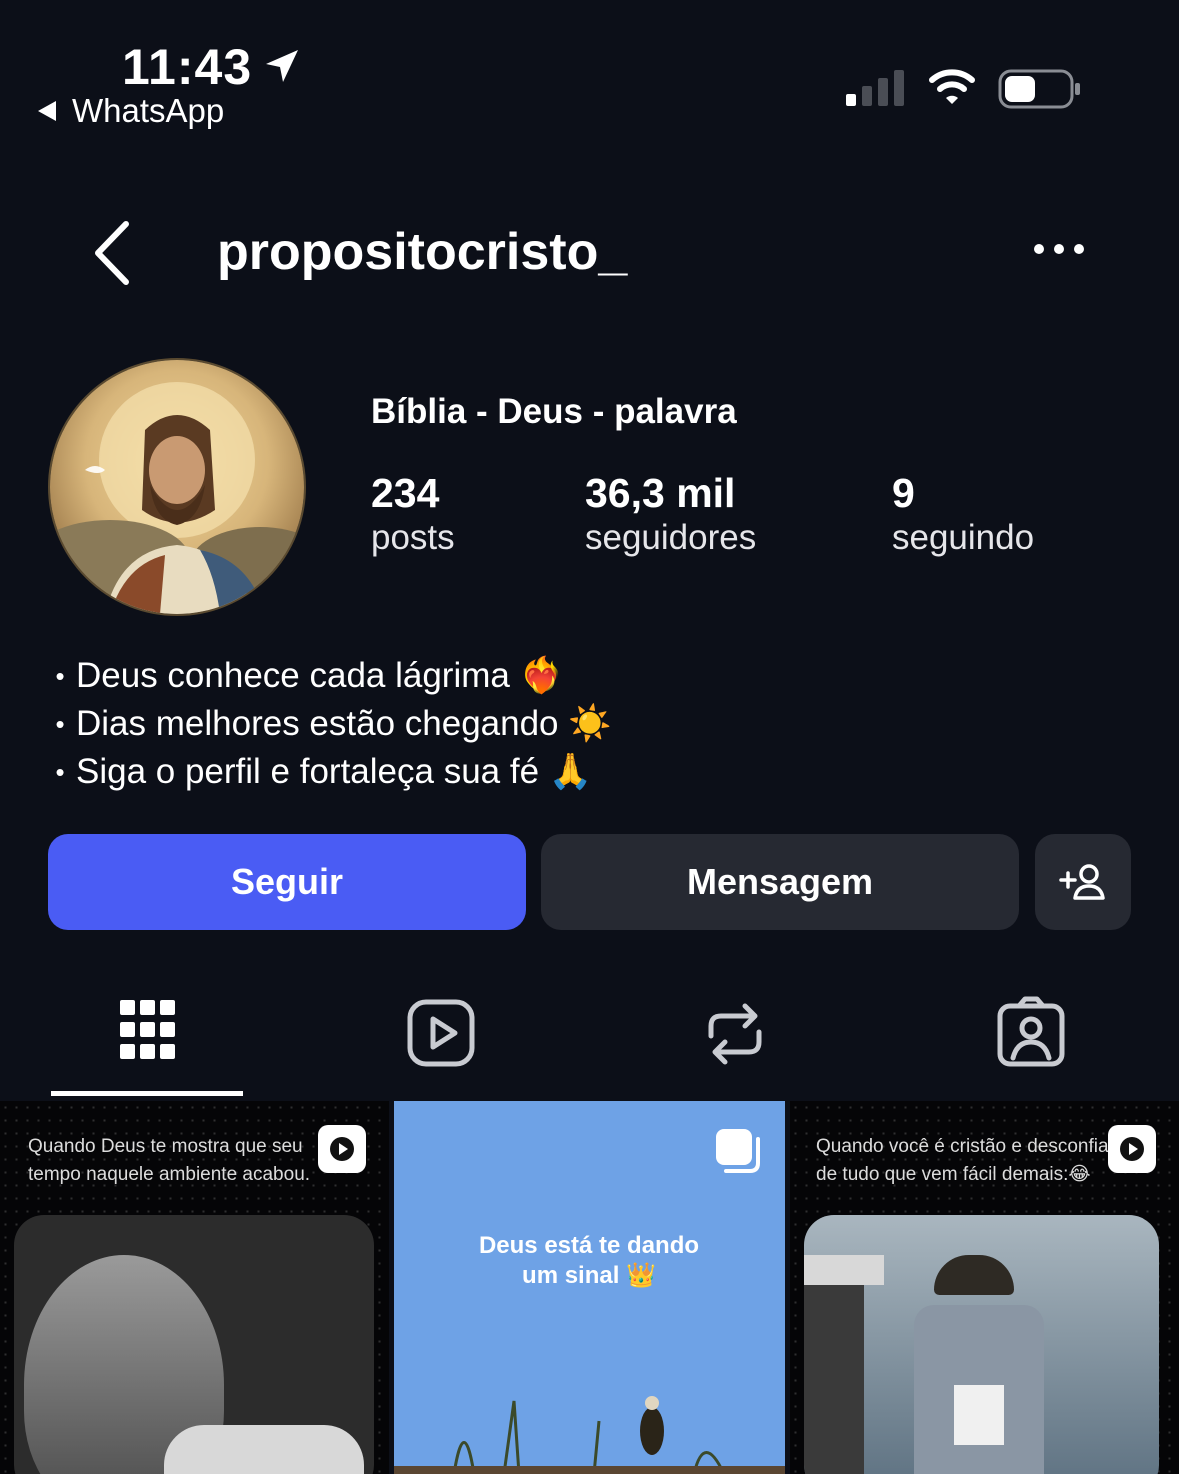 This screenshot has width=1179, height=1474. What do you see at coordinates (320, 675) in the screenshot?
I see `bio-line-text: Deus conhece cada lágrima ❤️‍🔥` at bounding box center [320, 675].